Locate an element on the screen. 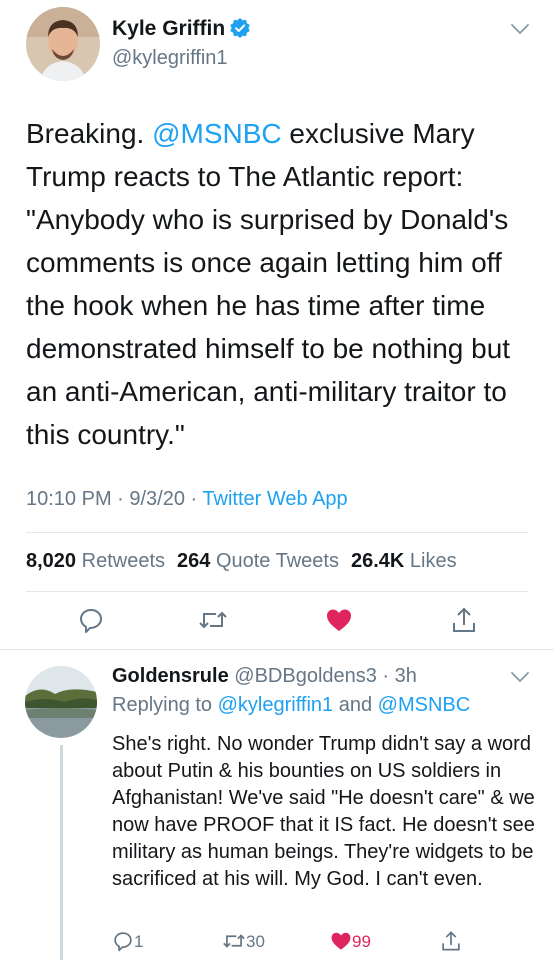  replying-prefix: Replying to is located at coordinates (165, 705).